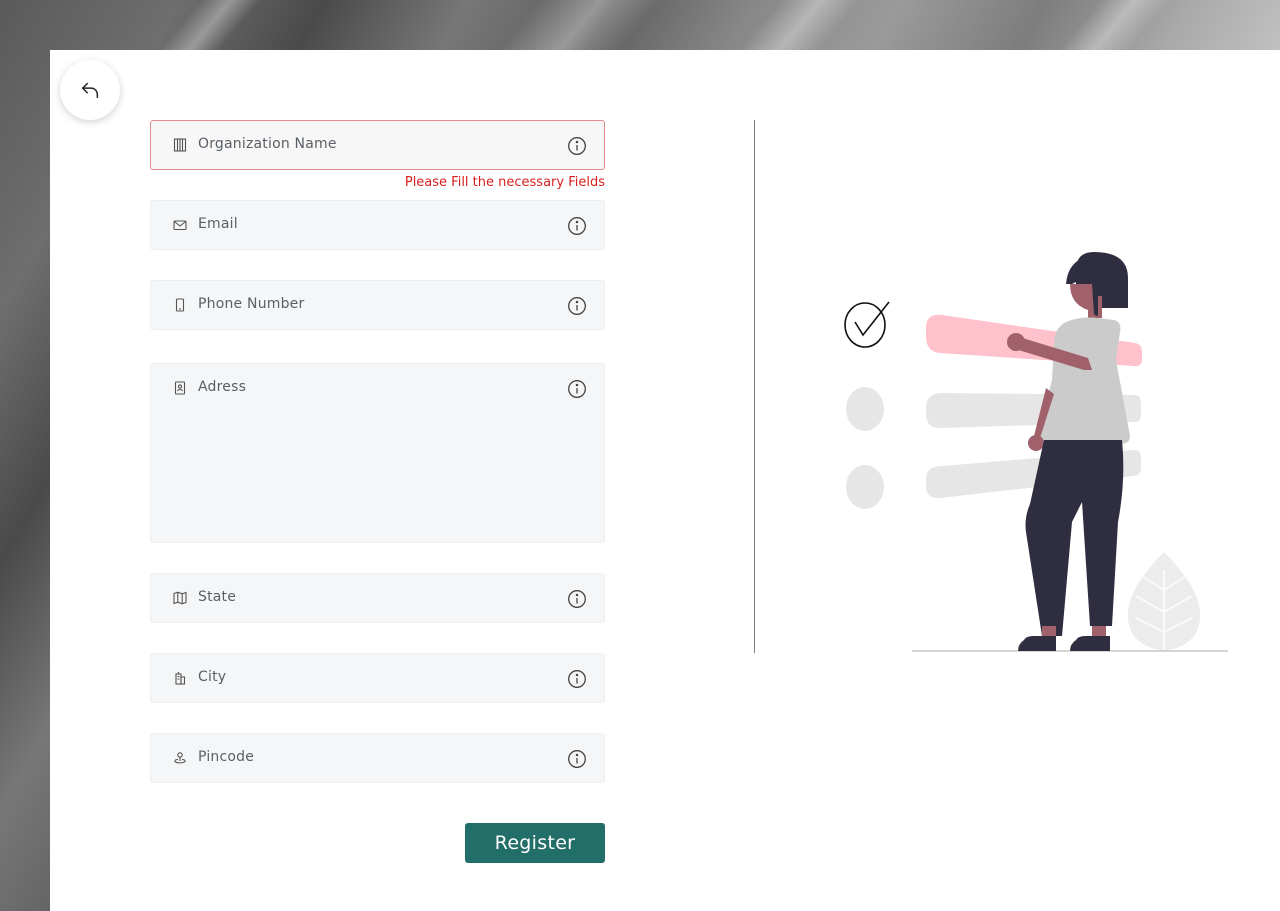  What do you see at coordinates (180, 145) in the screenshot?
I see `building-icon` at bounding box center [180, 145].